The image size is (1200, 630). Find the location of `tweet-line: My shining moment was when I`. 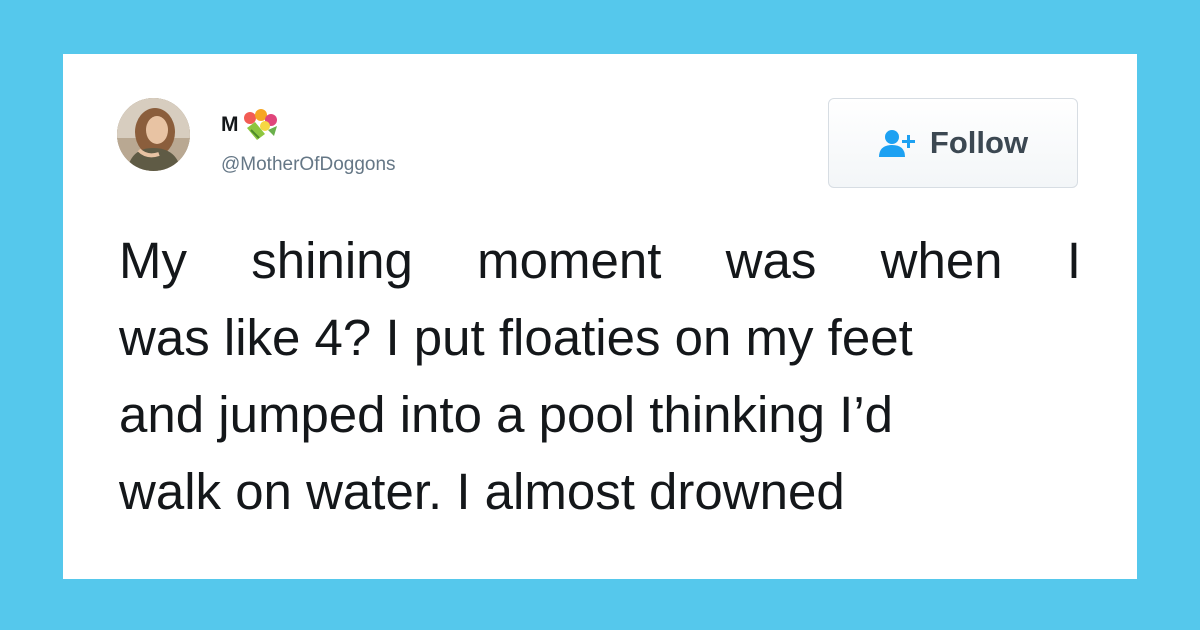

tweet-line: My shining moment was when I is located at coordinates (600, 260).